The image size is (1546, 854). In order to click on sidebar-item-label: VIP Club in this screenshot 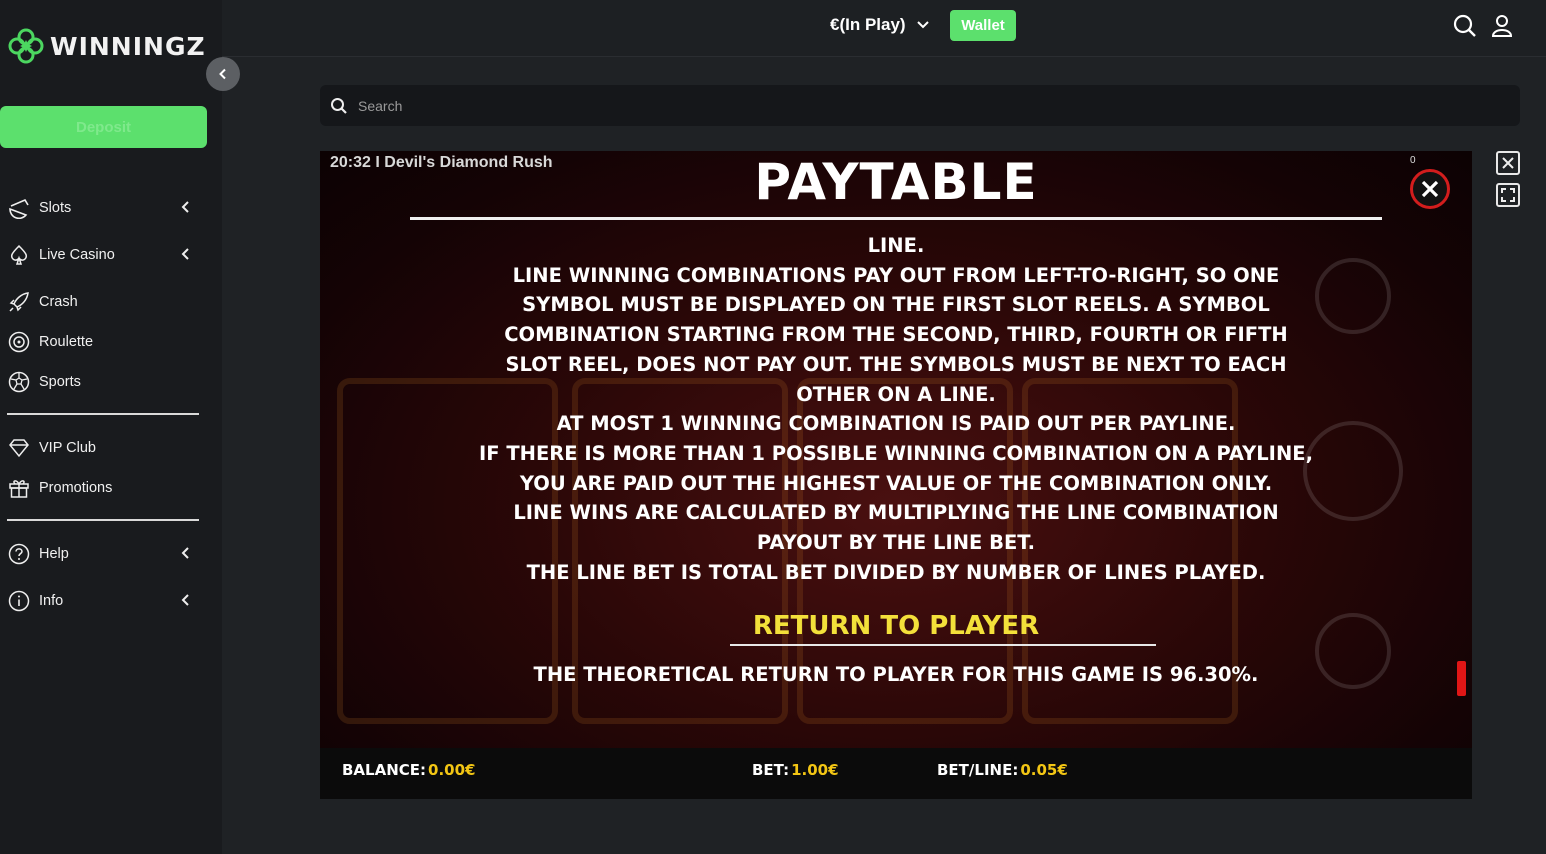, I will do `click(67, 448)`.